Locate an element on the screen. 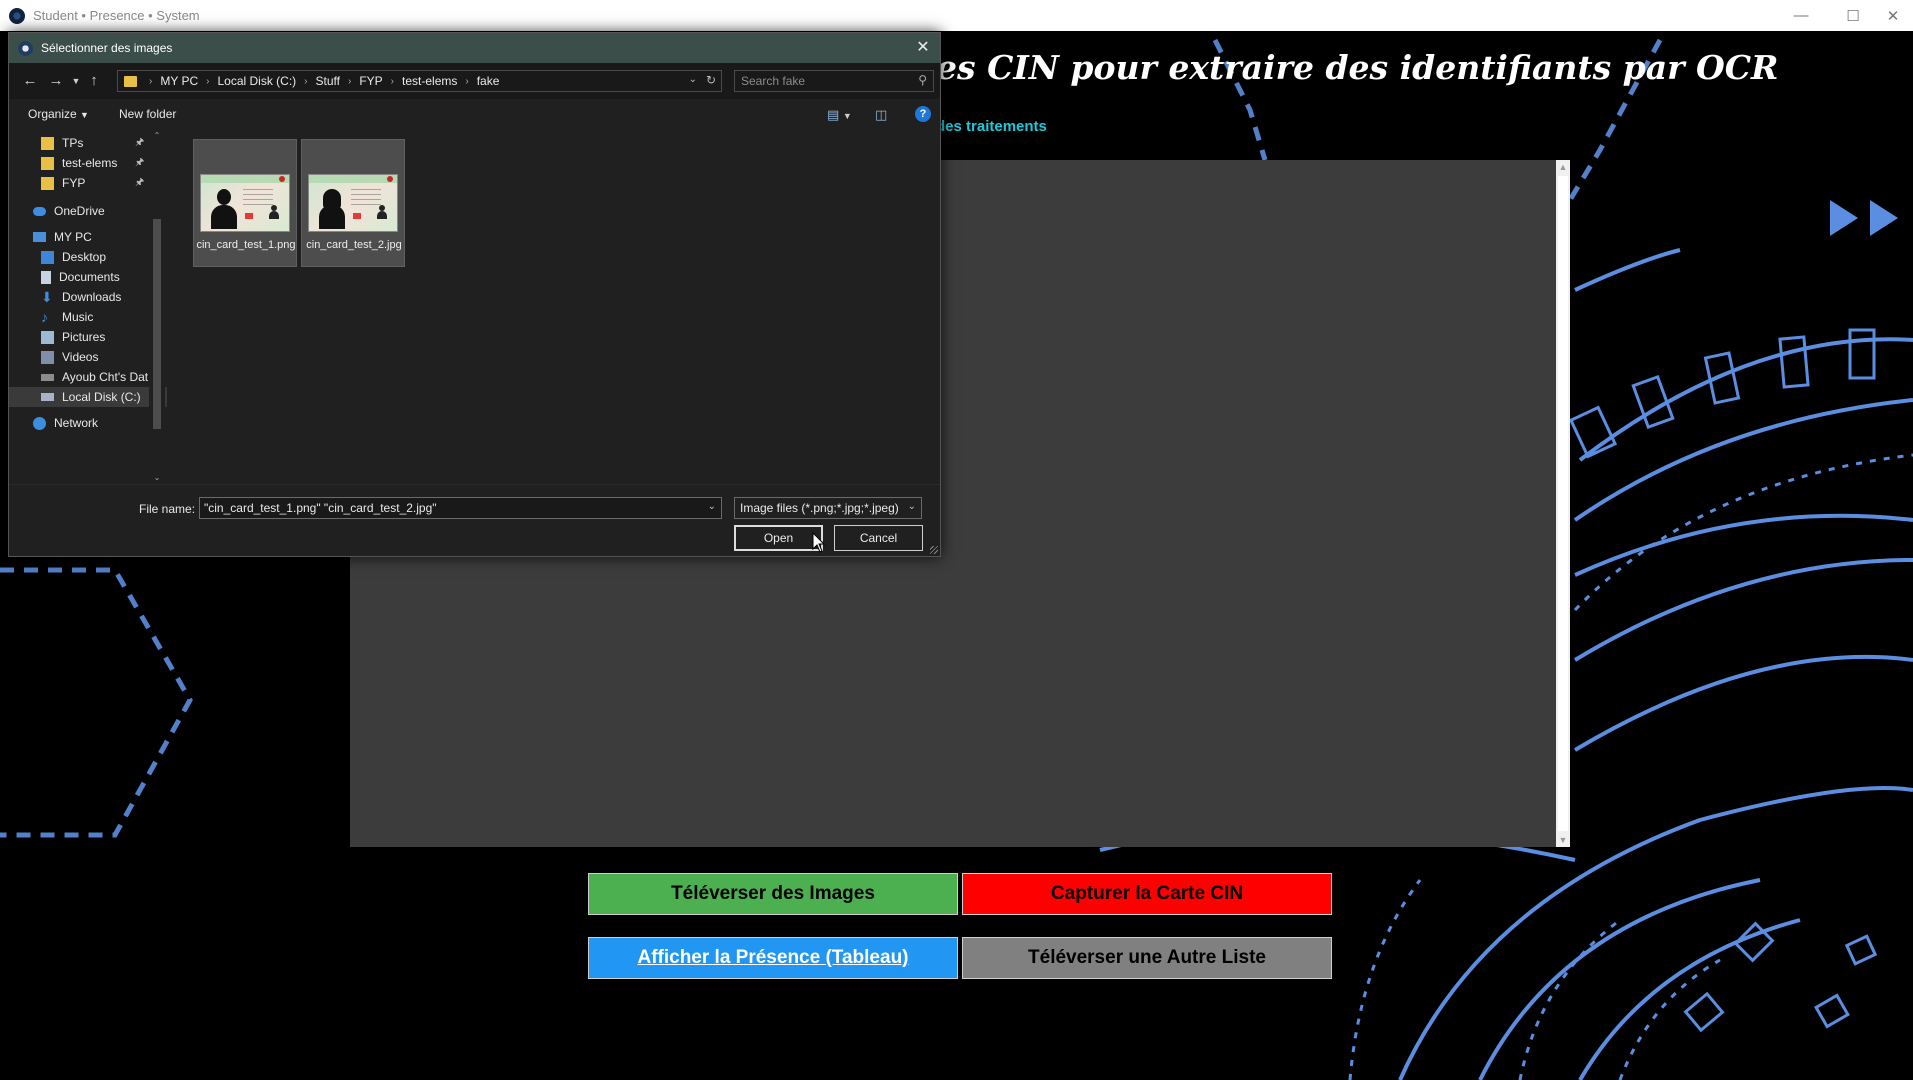 The image size is (1913, 1080). preview-scrollbar: ▲ ▼ is located at coordinates (1563, 503).